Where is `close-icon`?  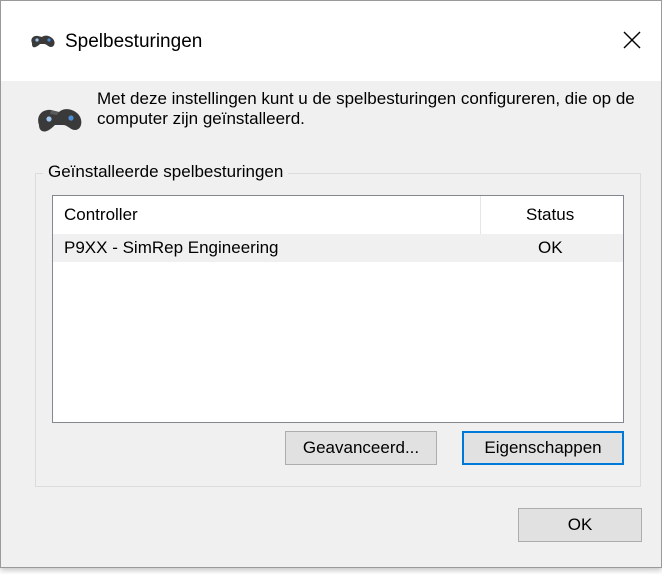
close-icon is located at coordinates (632, 40).